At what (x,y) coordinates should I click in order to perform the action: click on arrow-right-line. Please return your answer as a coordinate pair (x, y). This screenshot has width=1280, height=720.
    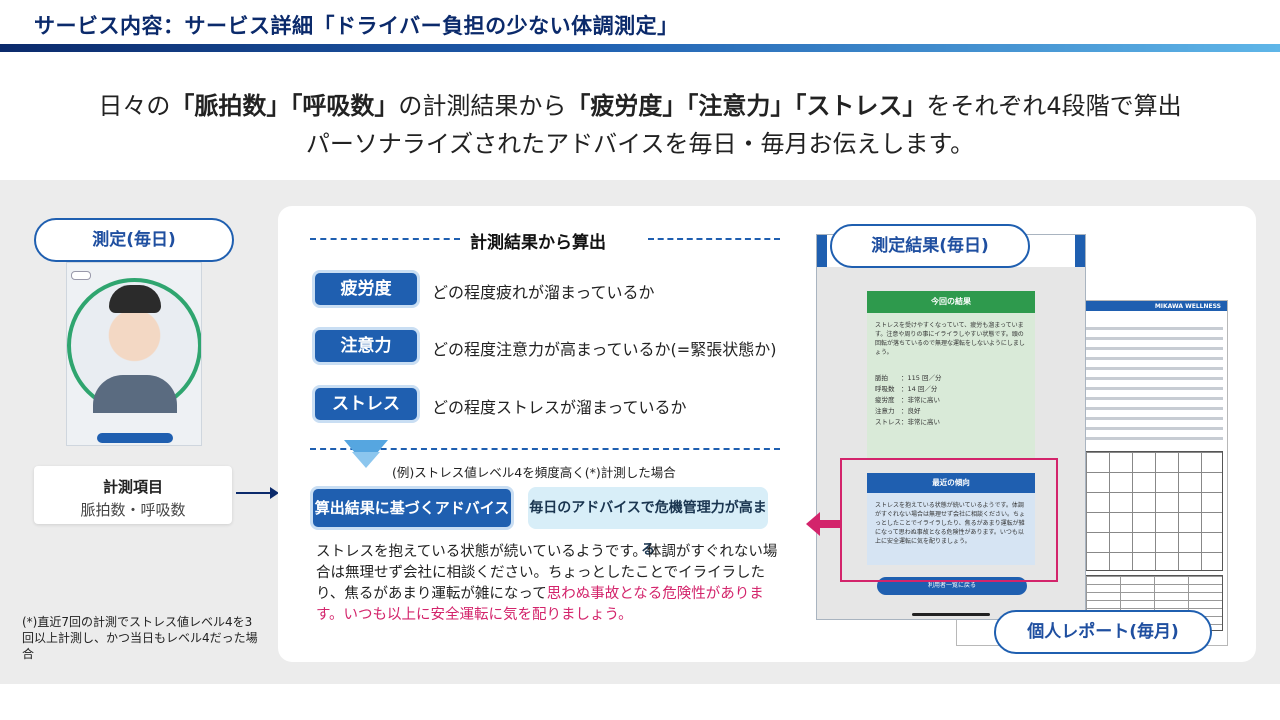
    Looking at the image, I should click on (254, 493).